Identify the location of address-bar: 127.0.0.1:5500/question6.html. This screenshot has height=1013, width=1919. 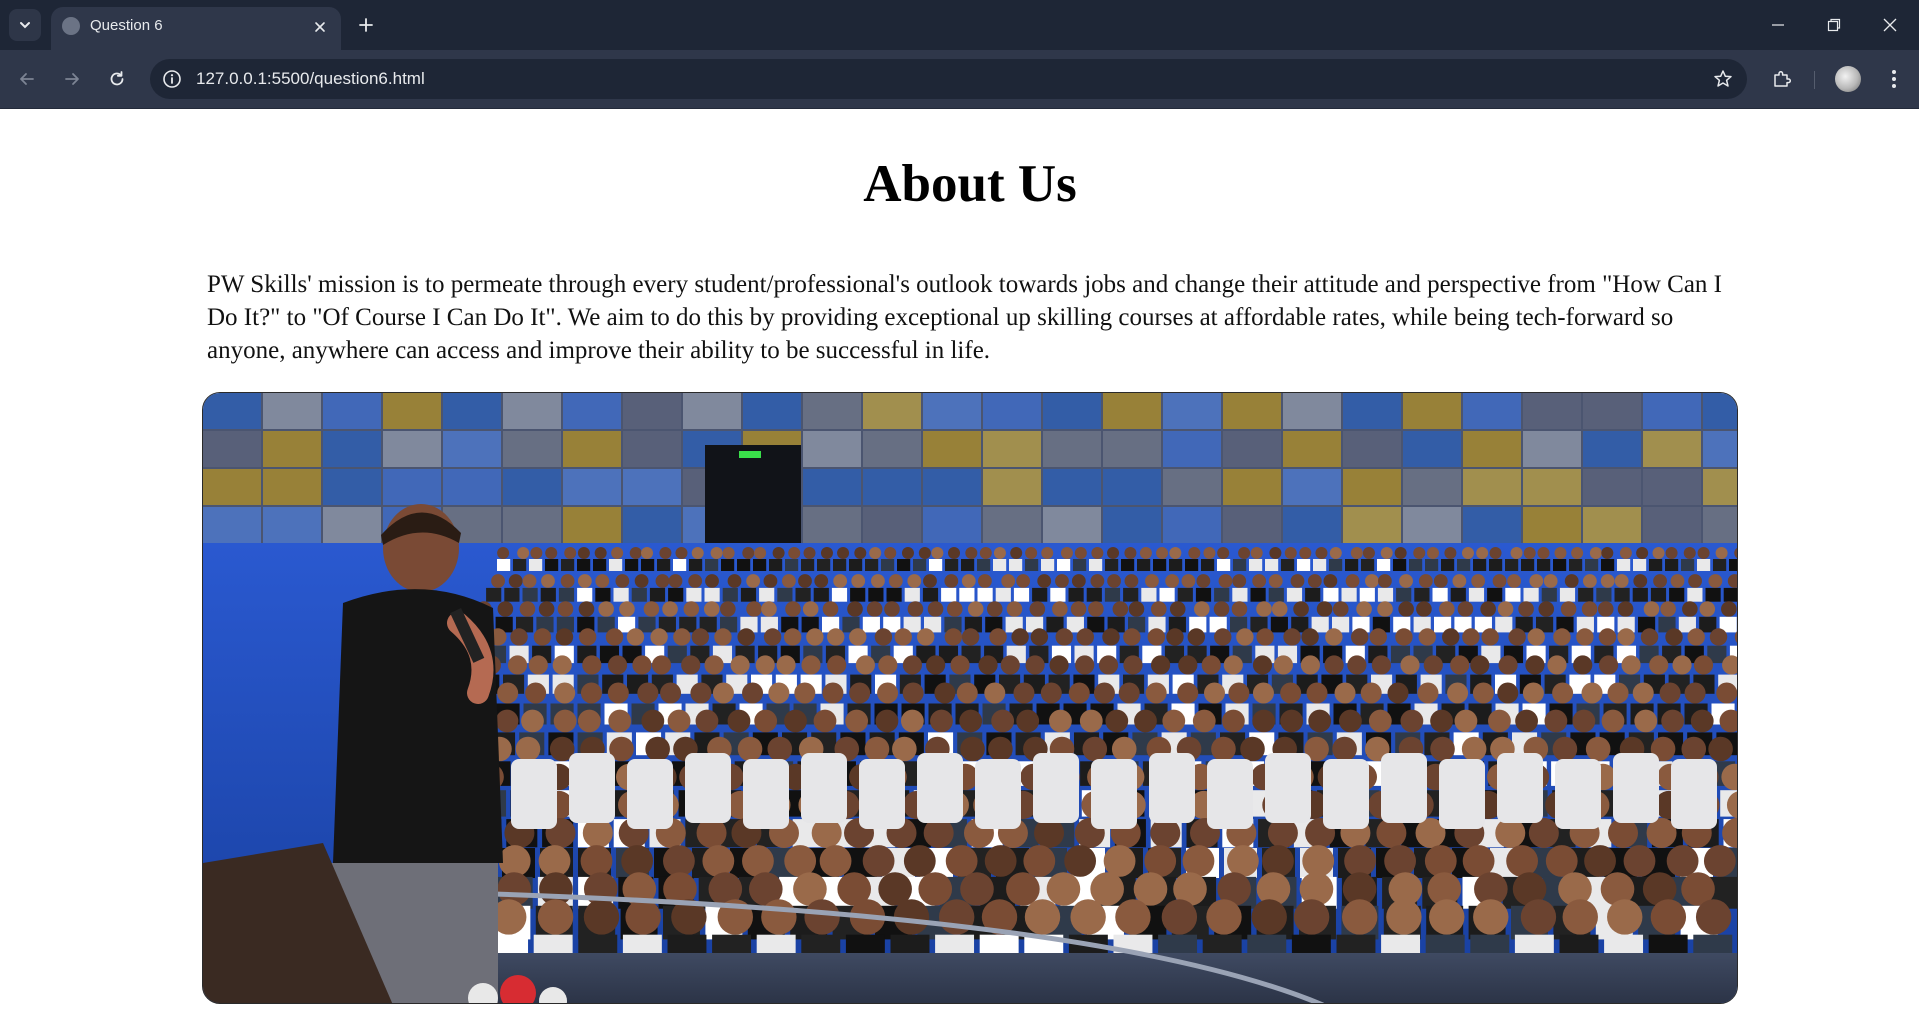
(948, 79).